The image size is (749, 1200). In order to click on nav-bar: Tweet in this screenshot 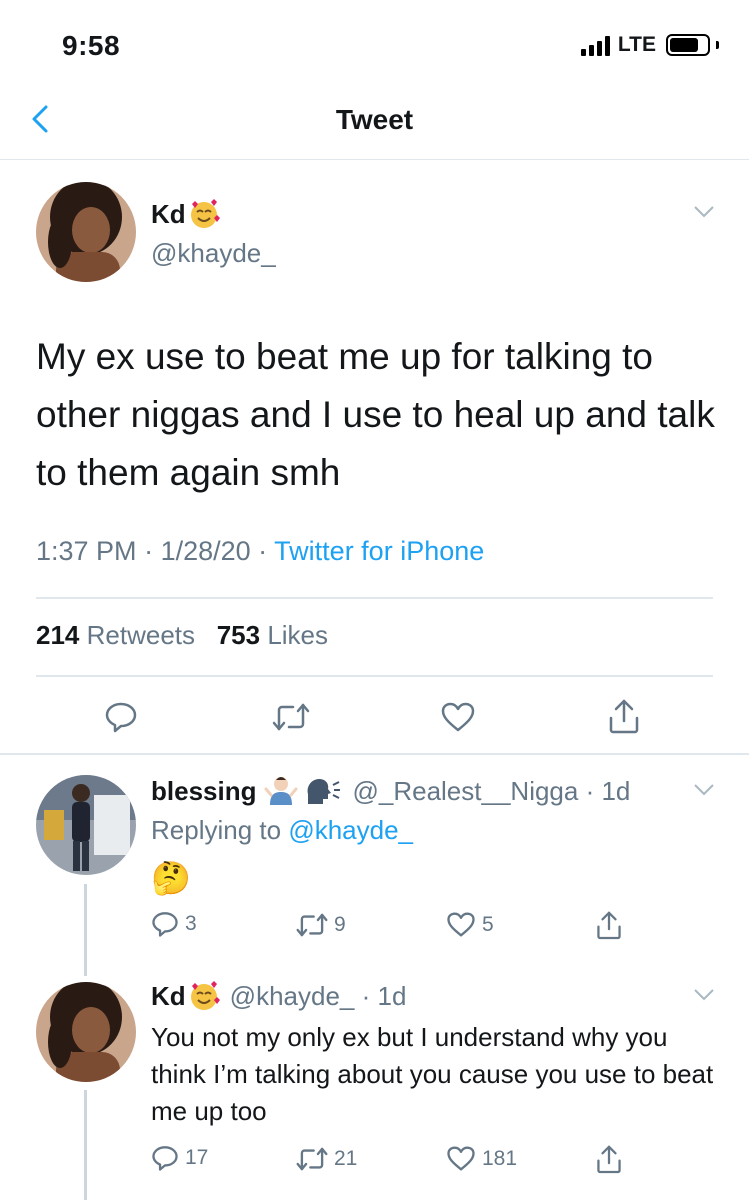, I will do `click(374, 125)`.